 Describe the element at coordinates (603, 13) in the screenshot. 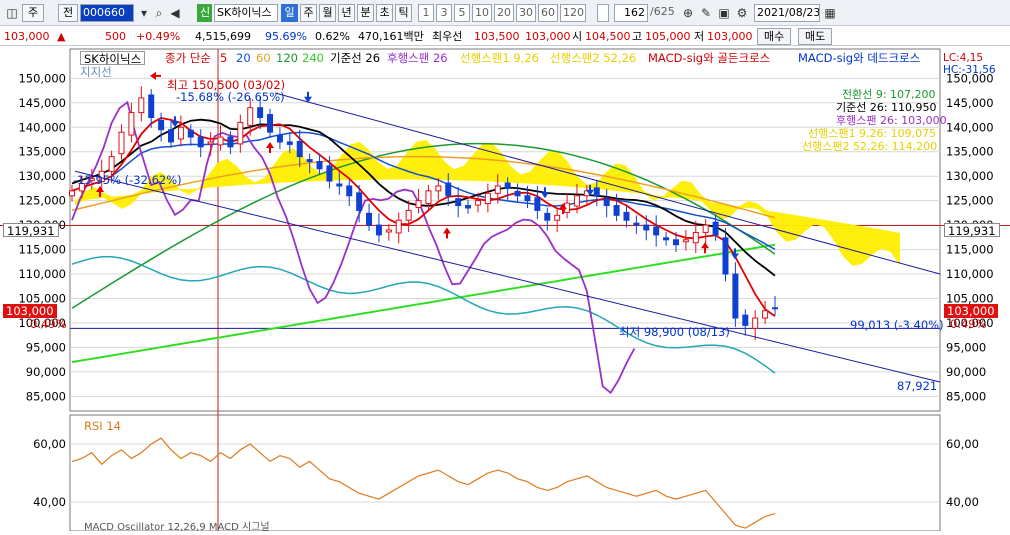

I see `interval-dropdown` at that location.